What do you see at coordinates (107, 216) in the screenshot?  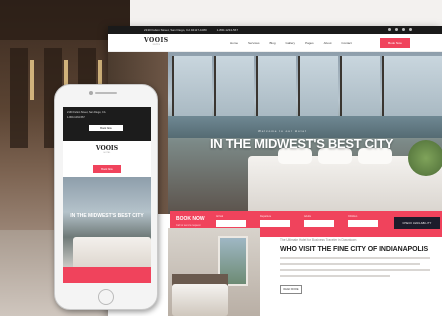 I see `mobile-hero-headline: IN THE MIDWEST'S BEST CITY` at bounding box center [107, 216].